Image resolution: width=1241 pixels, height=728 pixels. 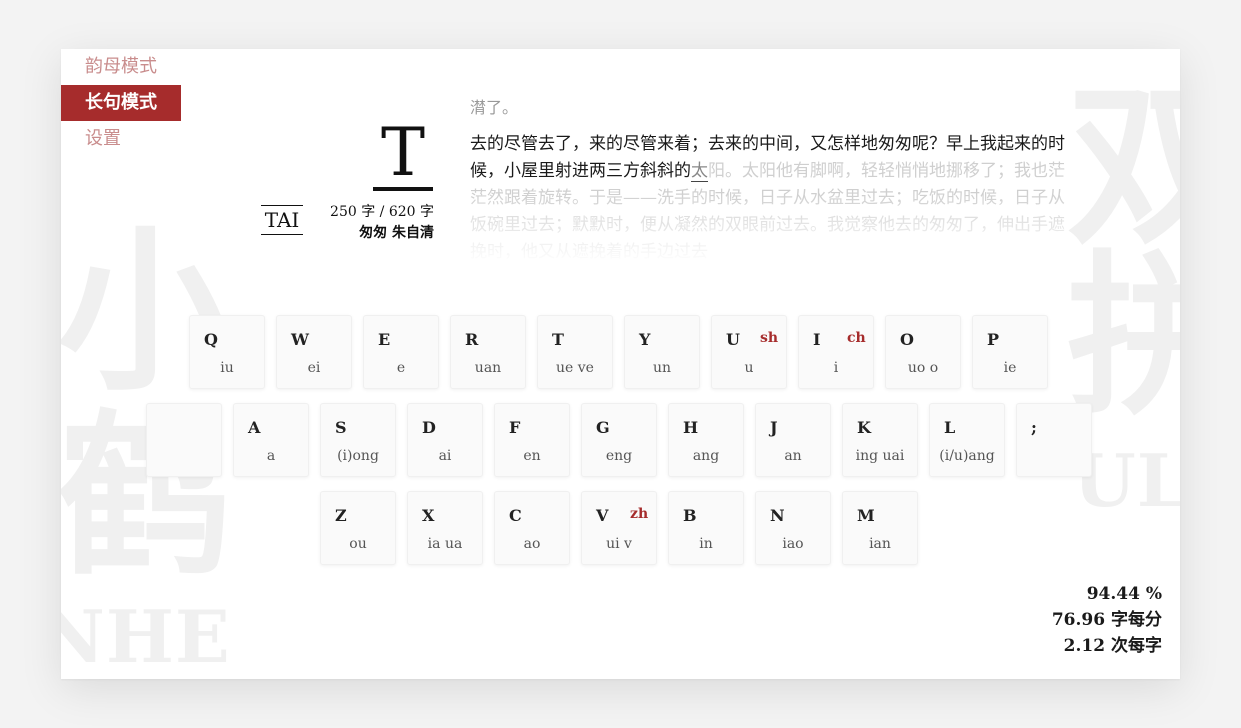 What do you see at coordinates (1123, 336) in the screenshot?
I see `bg-char-right-2: 拼` at bounding box center [1123, 336].